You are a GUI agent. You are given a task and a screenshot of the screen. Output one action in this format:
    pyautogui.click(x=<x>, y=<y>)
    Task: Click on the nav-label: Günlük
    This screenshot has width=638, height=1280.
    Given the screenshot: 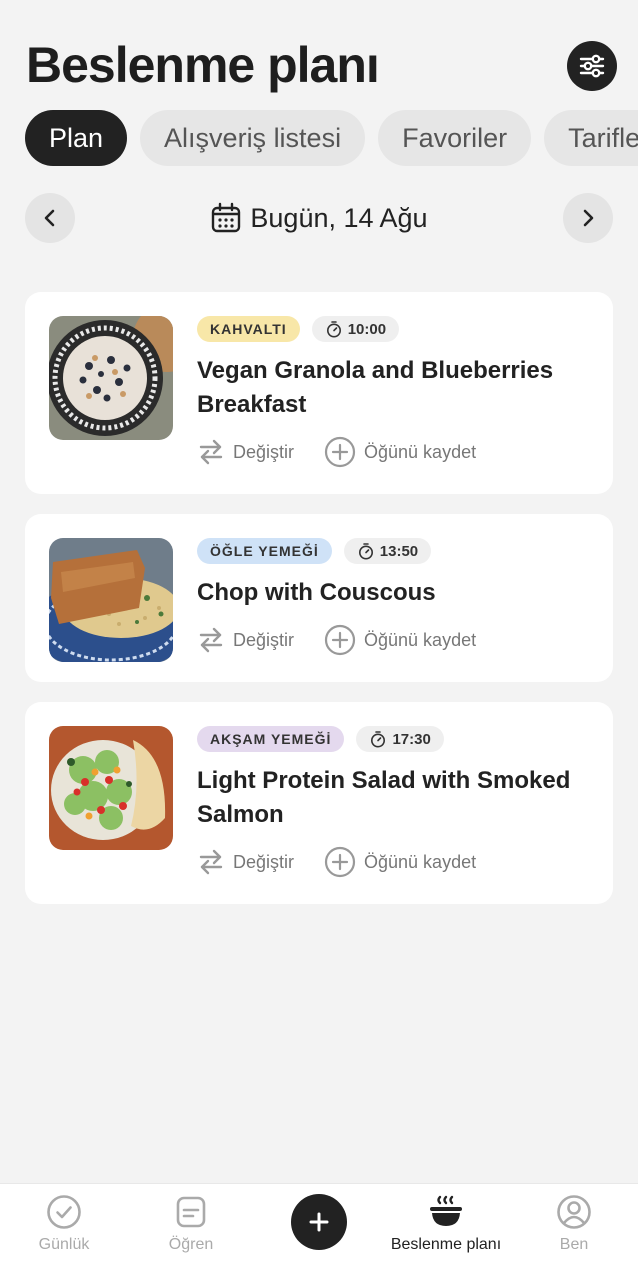 What is the action you would take?
    pyautogui.click(x=64, y=1244)
    